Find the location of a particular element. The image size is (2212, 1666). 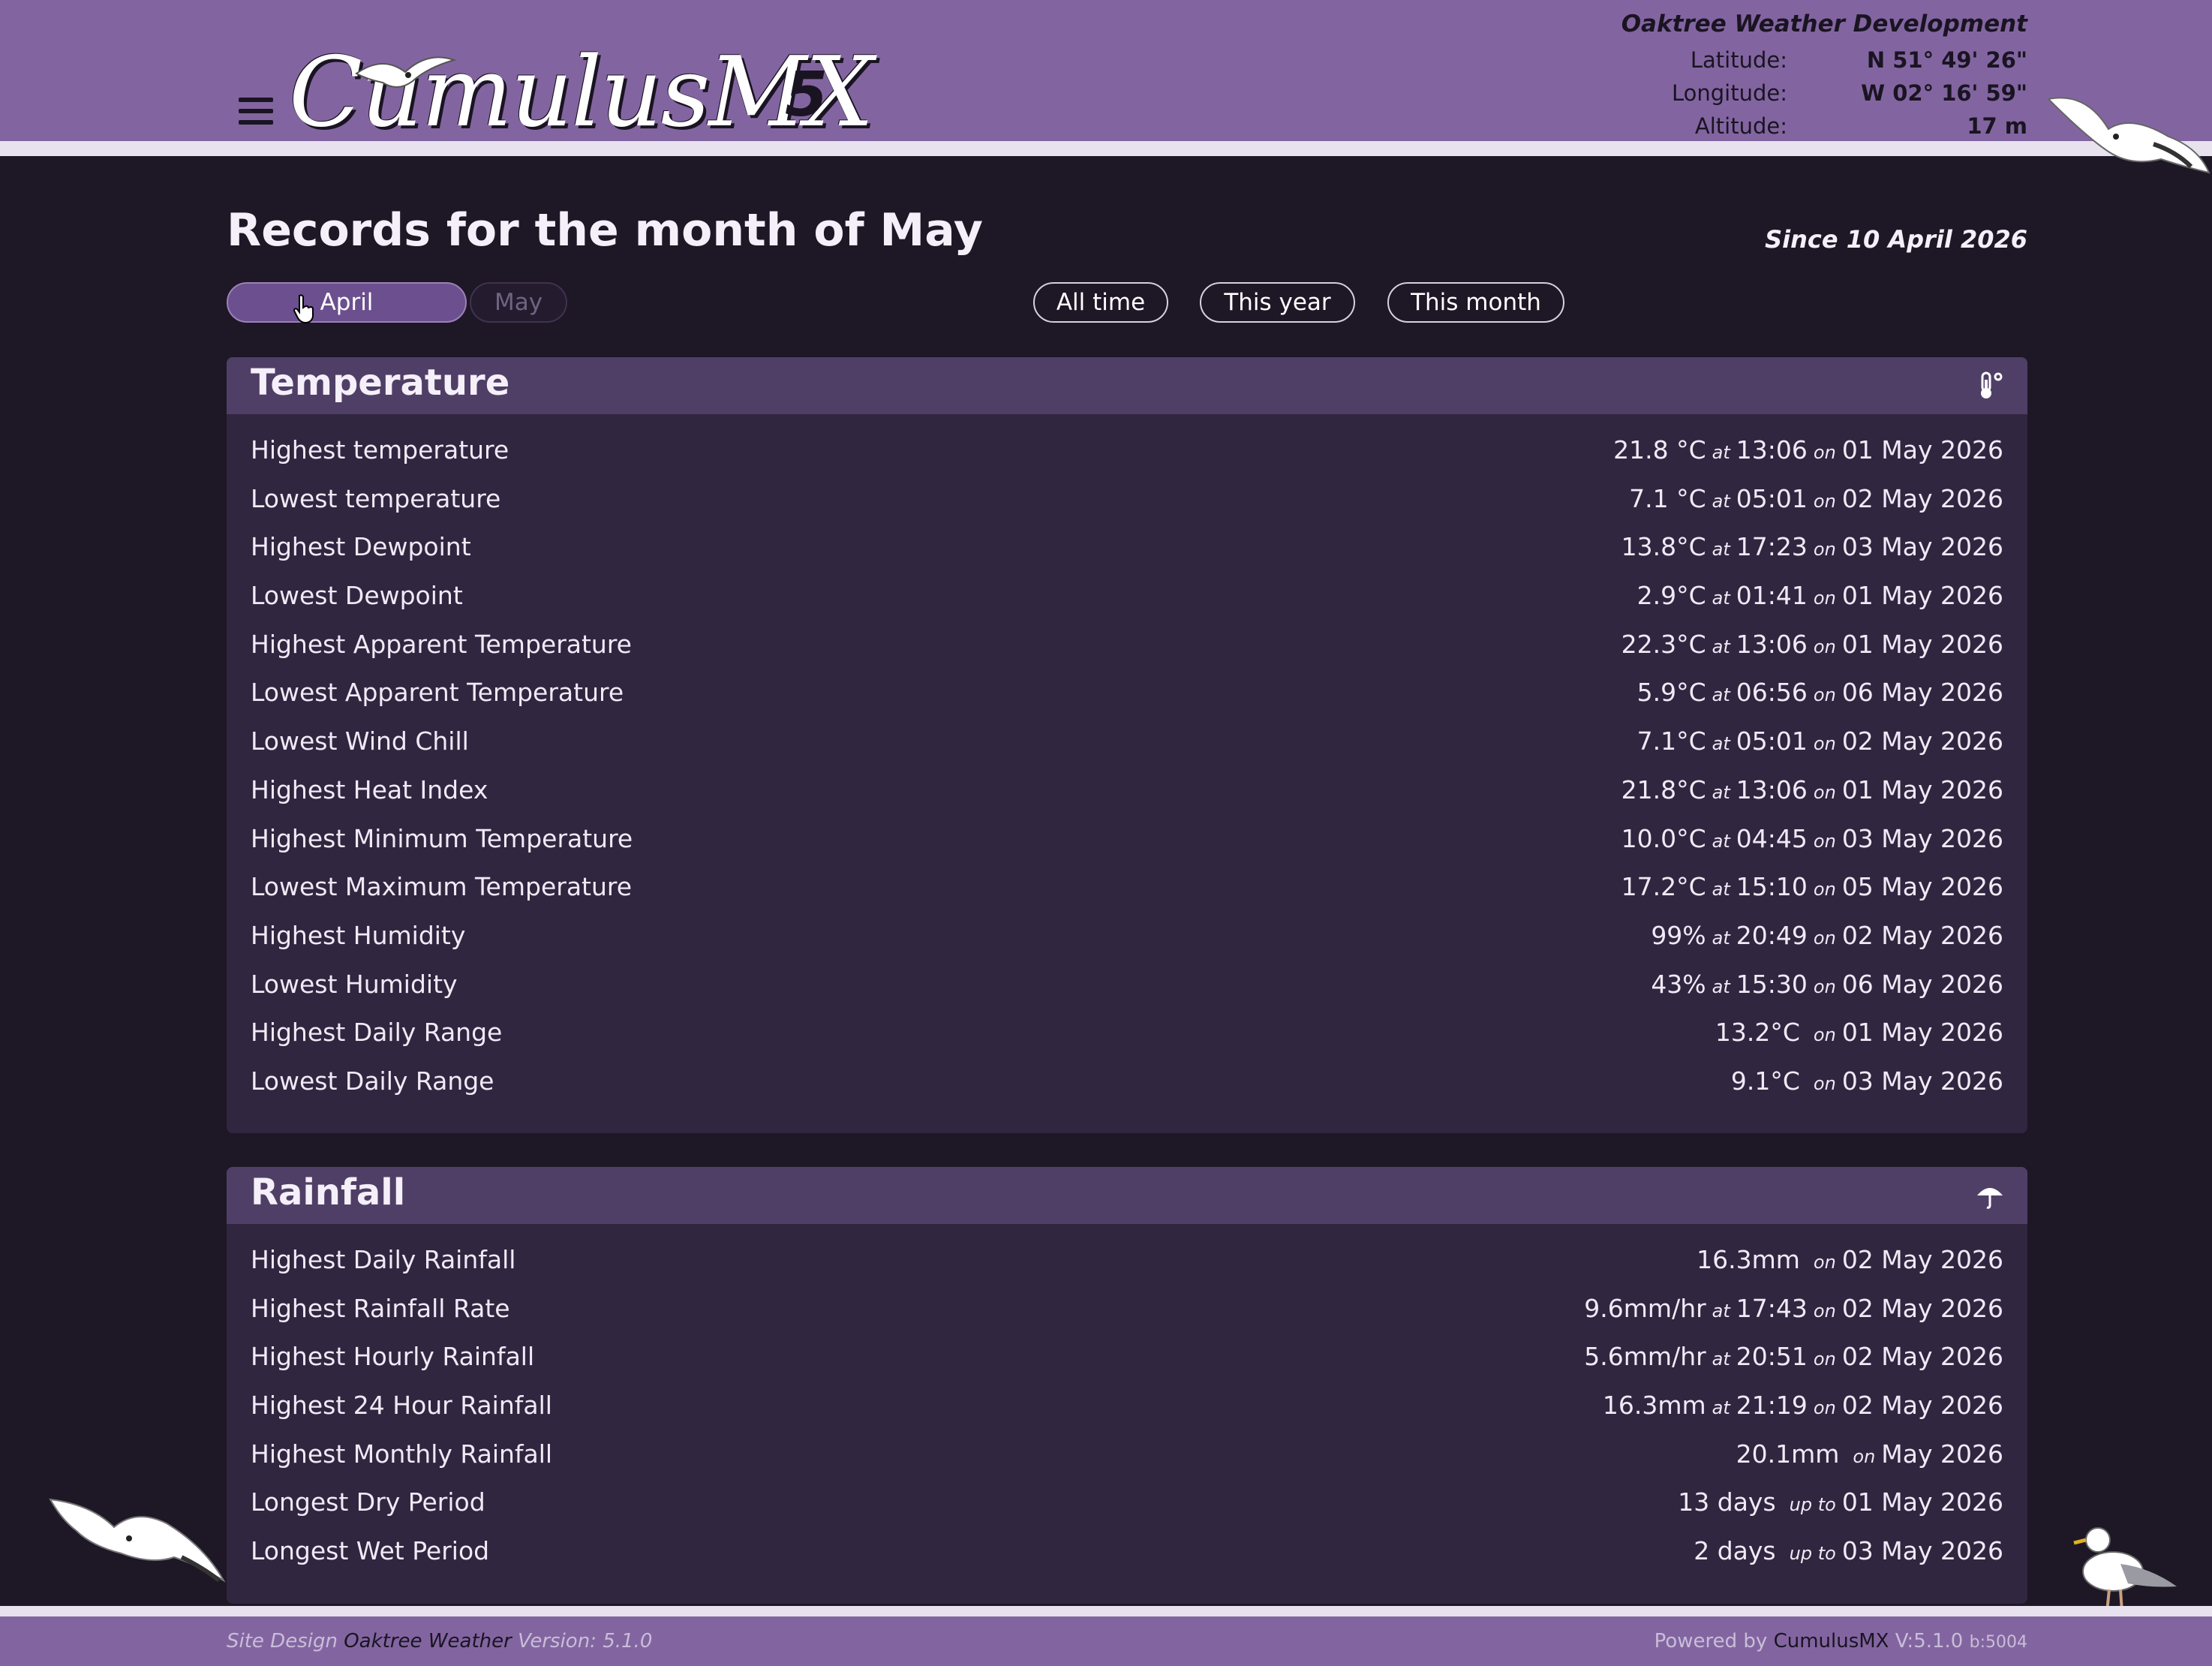

record-amount: 5.9°C is located at coordinates (1671, 693).